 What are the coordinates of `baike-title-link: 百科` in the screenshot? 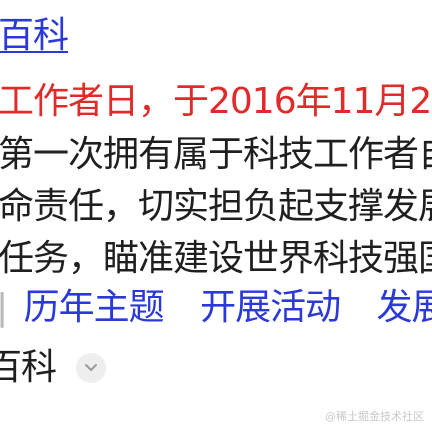 It's located at (34, 36).